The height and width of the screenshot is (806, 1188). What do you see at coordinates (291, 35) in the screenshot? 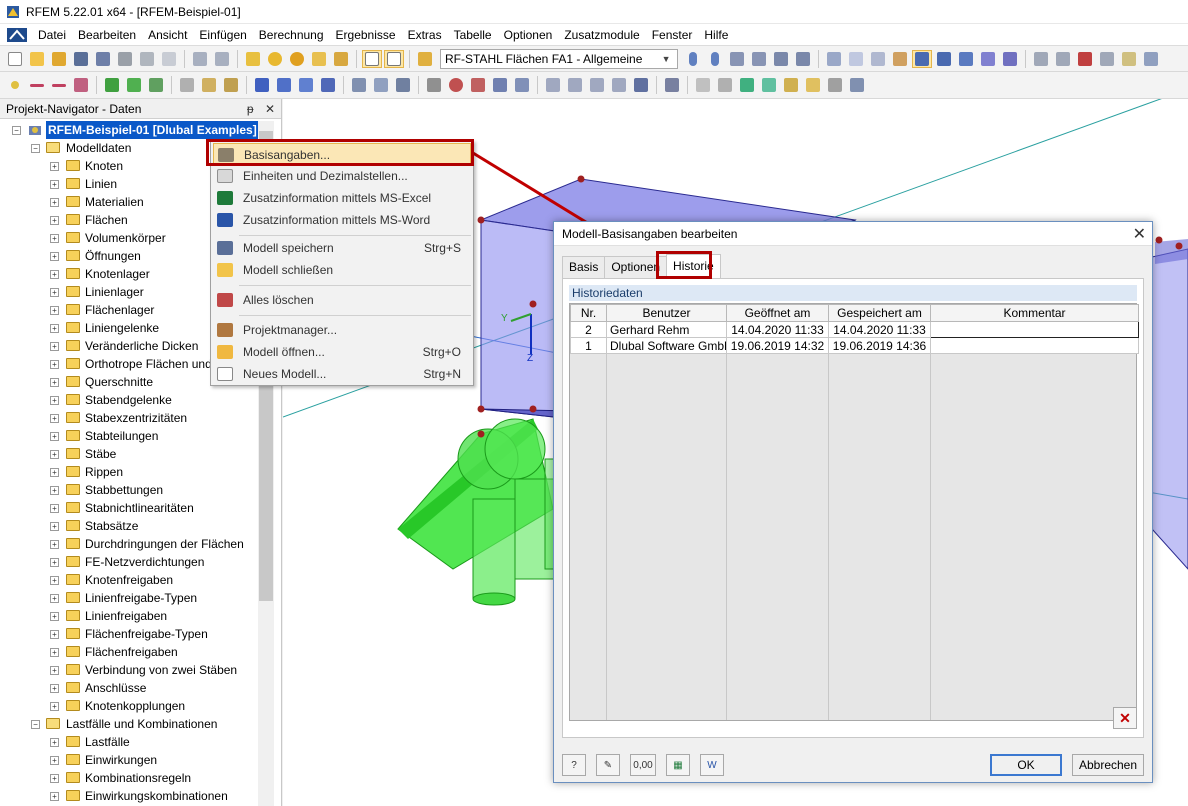
I see `menu-berechnung: Berechnung` at bounding box center [291, 35].